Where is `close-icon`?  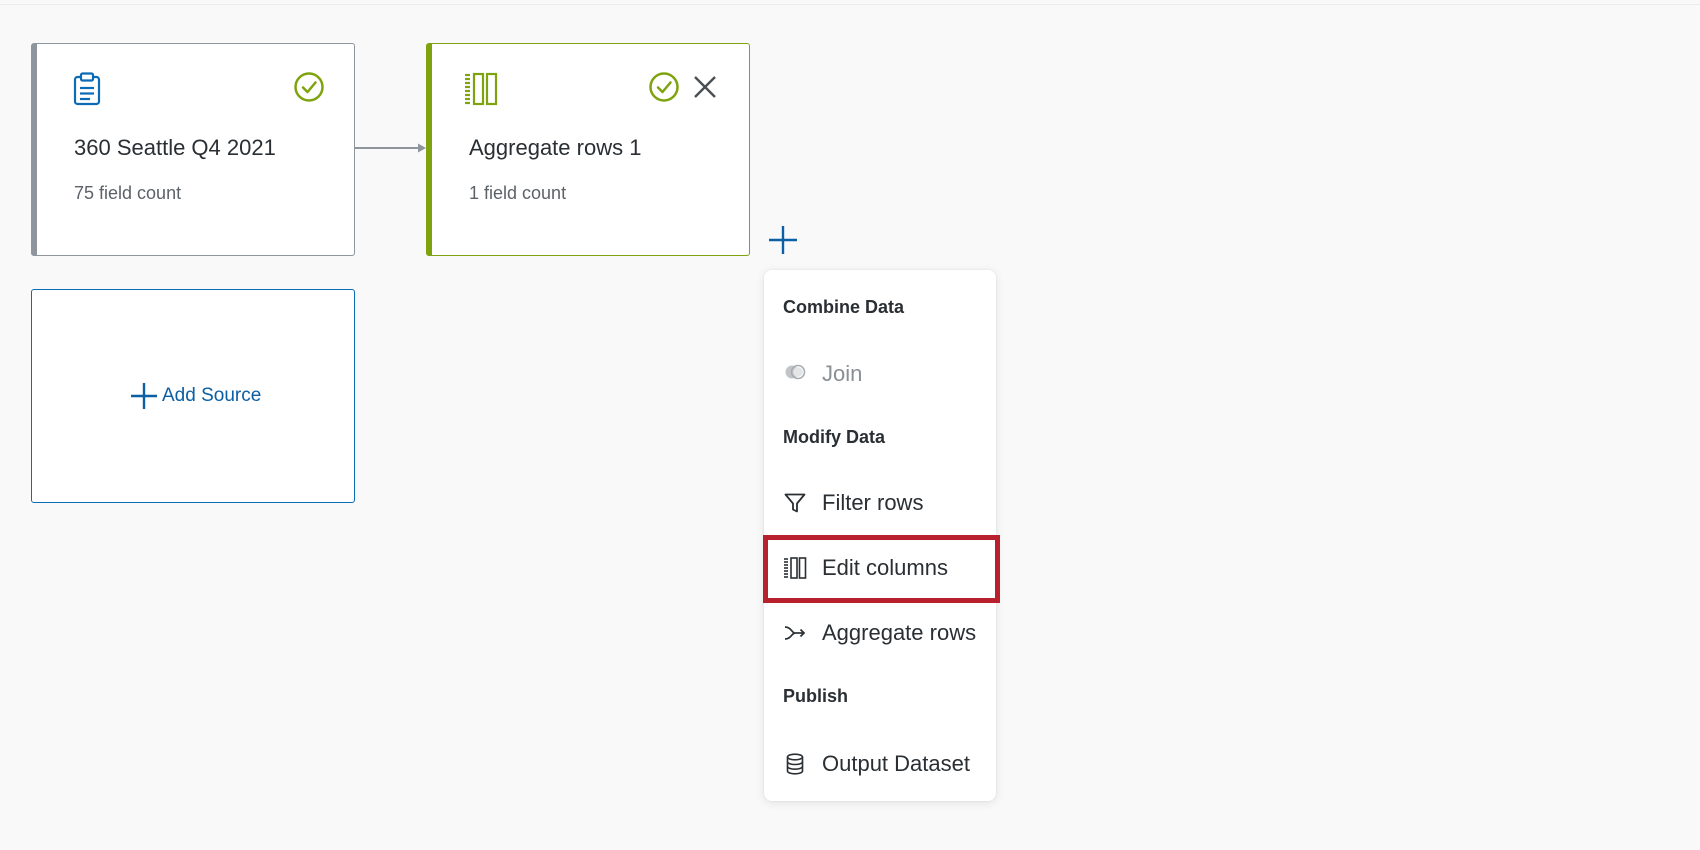
close-icon is located at coordinates (705, 87).